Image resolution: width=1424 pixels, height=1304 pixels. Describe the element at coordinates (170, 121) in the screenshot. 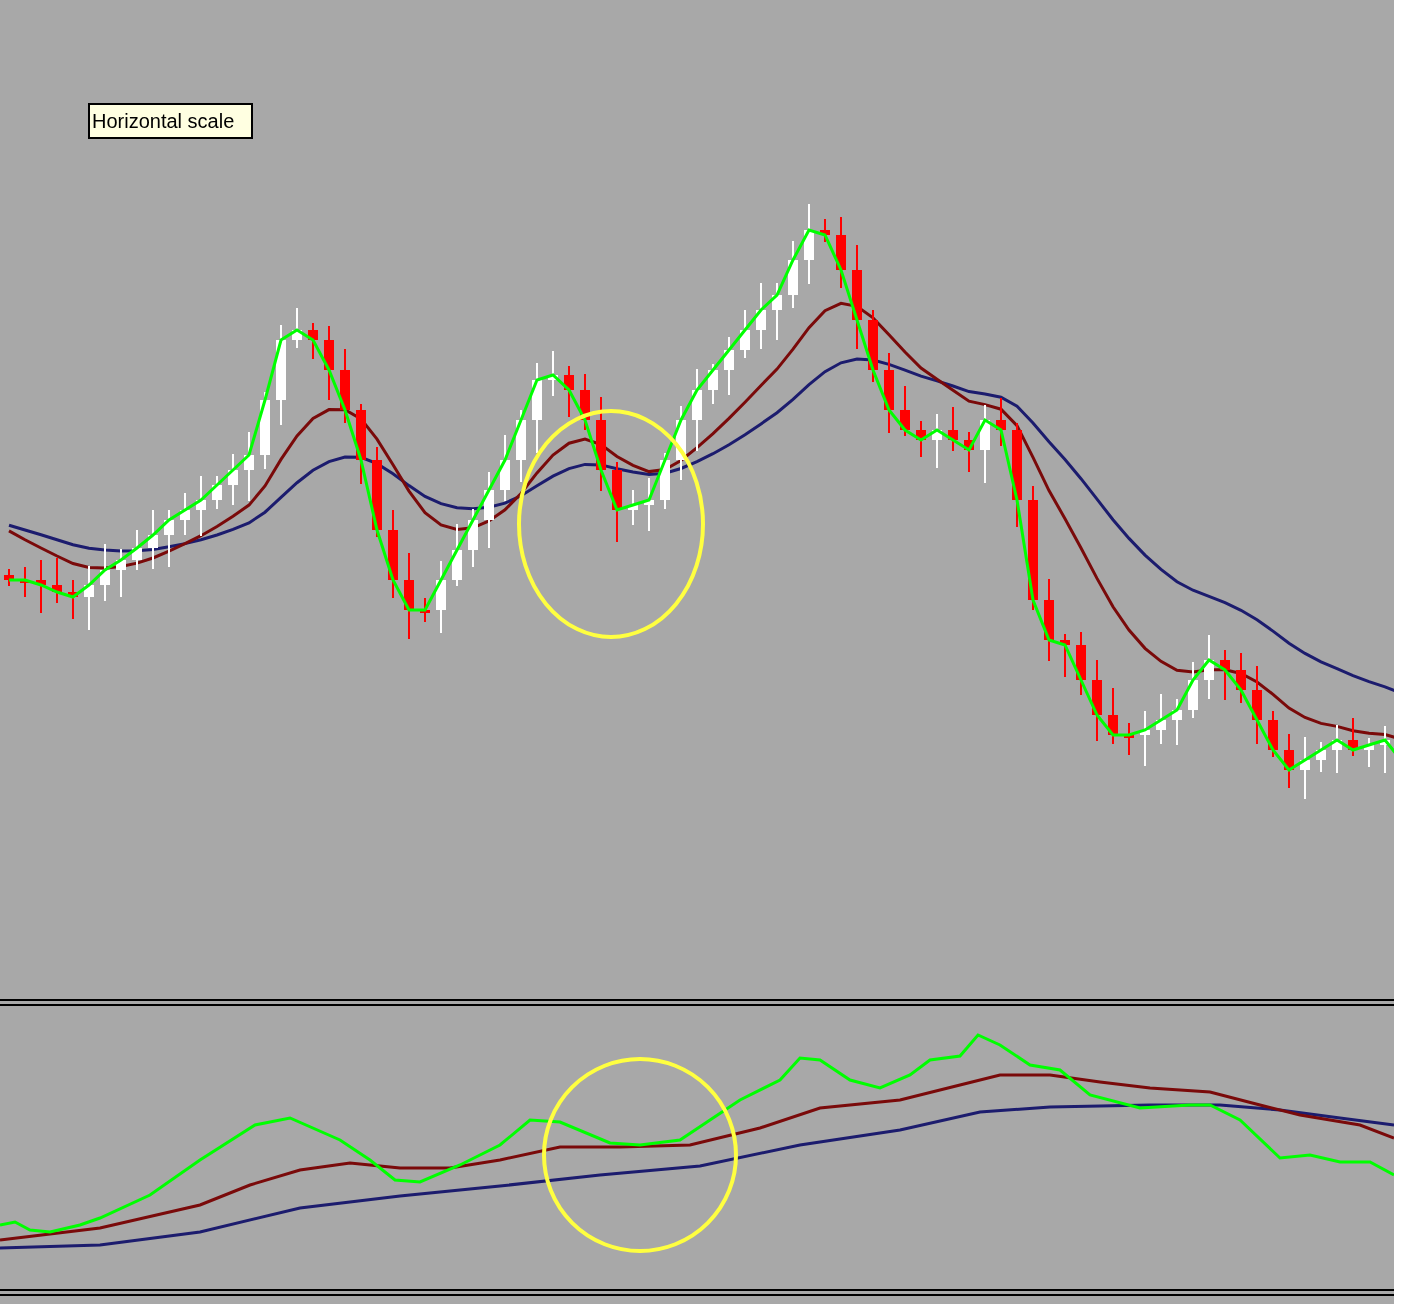

I see `tooltip: Horizontal scale` at that location.